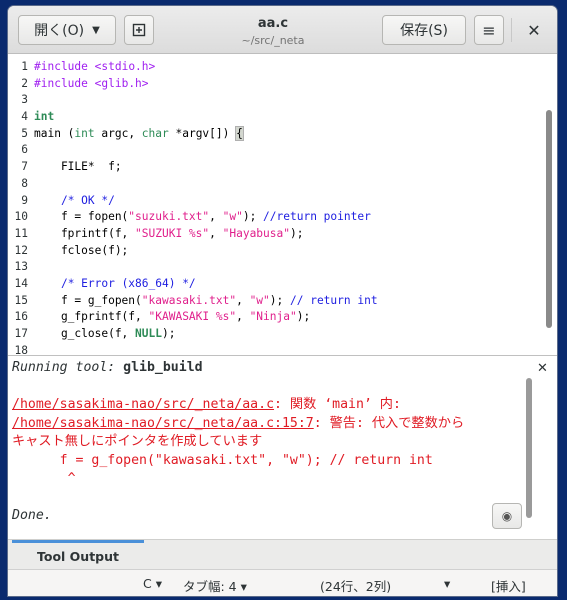  I want to click on header-bar: 開く(O) ▼ aa.c ~/src/_neta 保存(S) ≡ ✕, so click(282, 30).